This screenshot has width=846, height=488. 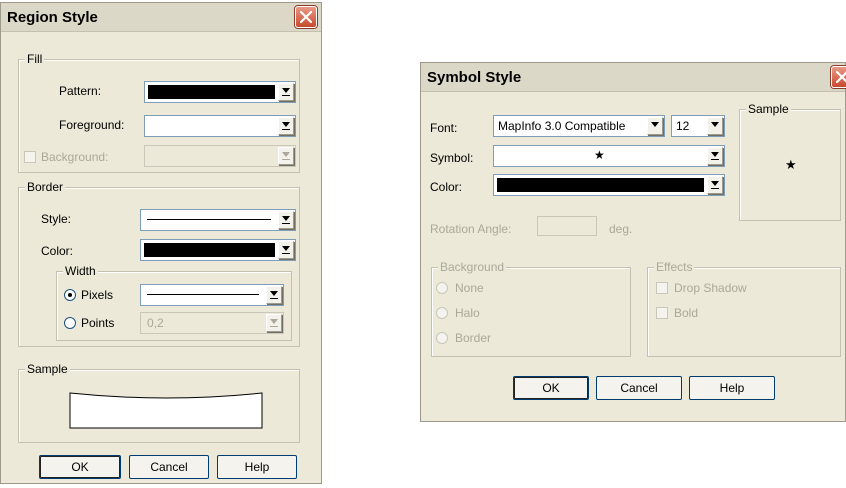 I want to click on border-style-preview, so click(x=209, y=219).